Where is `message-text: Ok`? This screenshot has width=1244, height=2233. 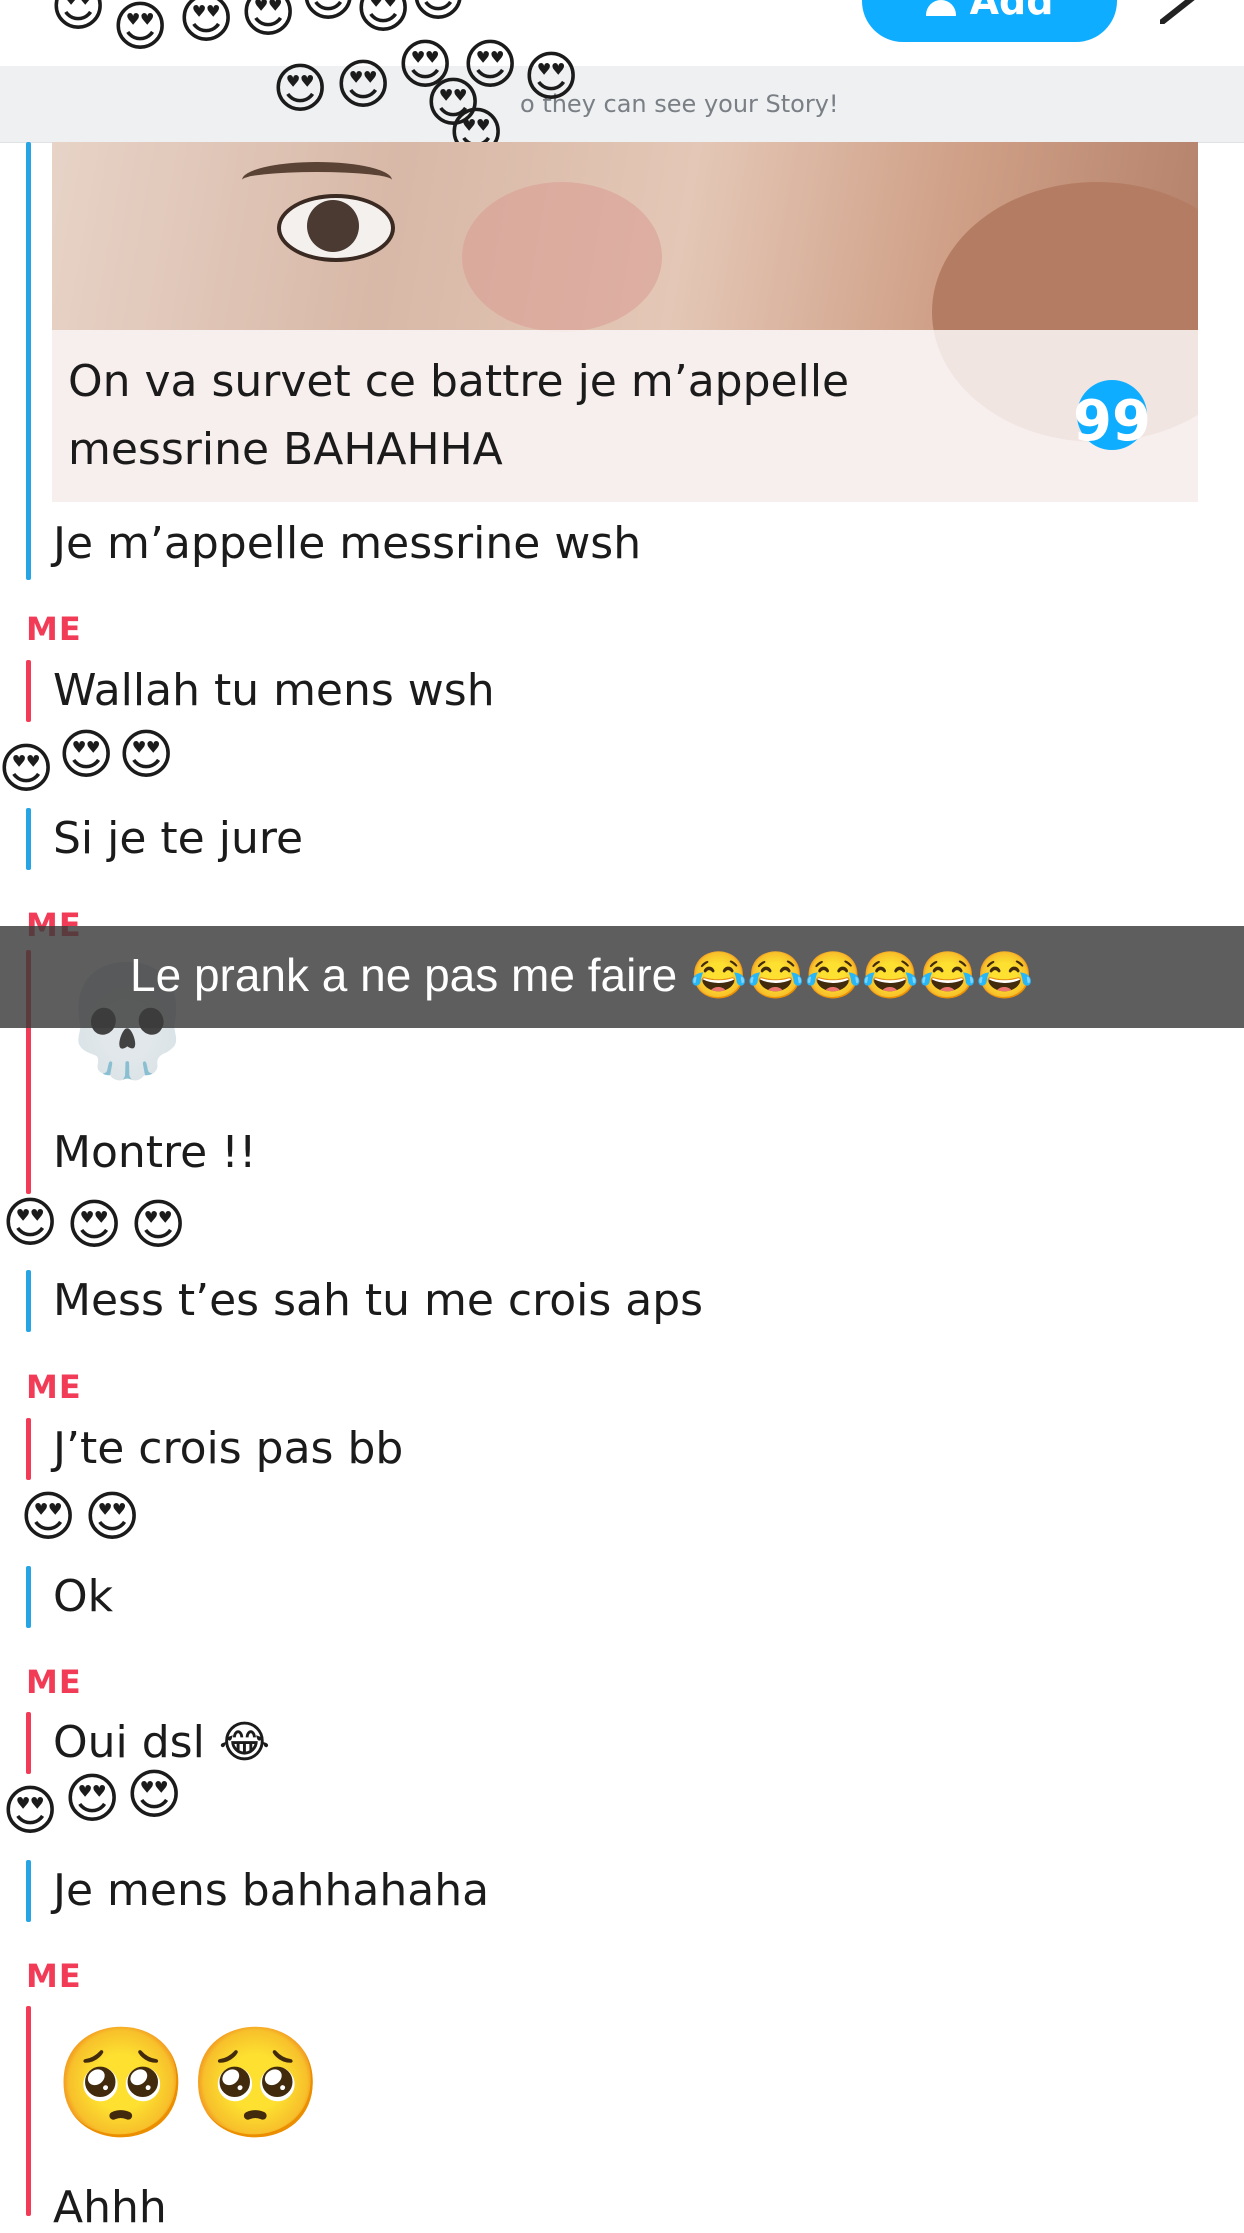
message-text: Ok is located at coordinates (83, 1596).